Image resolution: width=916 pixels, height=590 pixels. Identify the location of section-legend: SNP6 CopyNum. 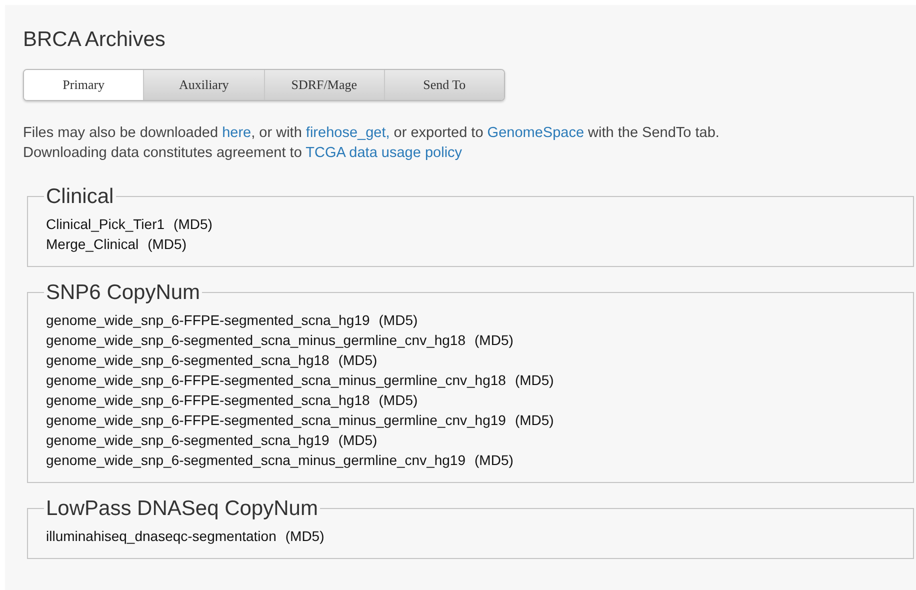
(123, 292).